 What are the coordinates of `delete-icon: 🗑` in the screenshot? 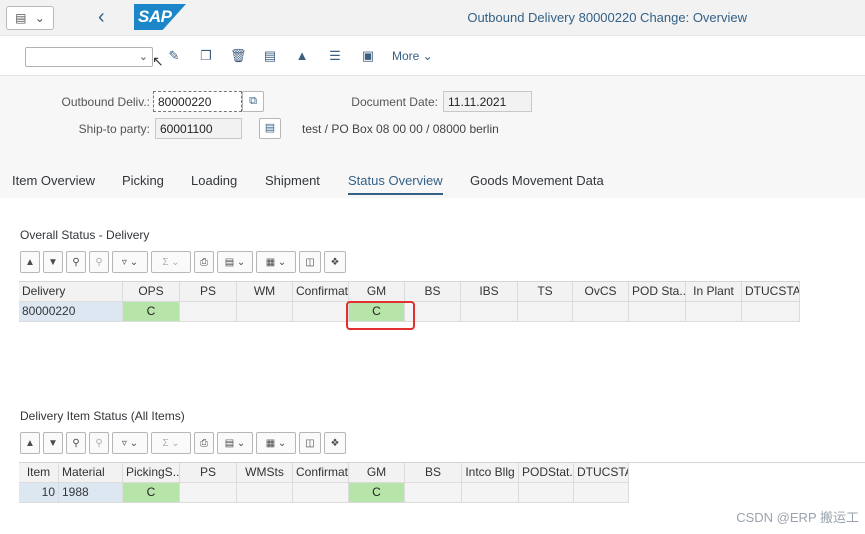 It's located at (238, 56).